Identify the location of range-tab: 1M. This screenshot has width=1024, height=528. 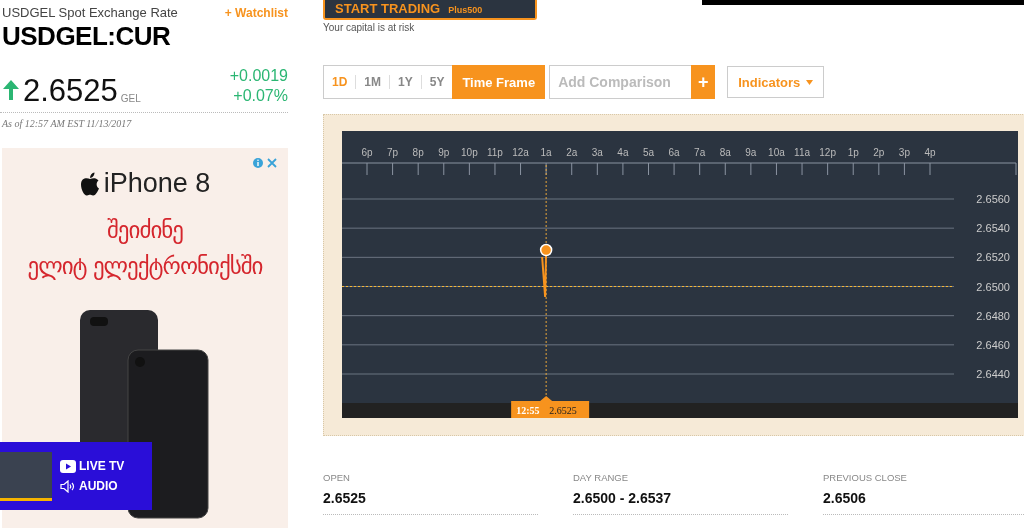
(373, 82).